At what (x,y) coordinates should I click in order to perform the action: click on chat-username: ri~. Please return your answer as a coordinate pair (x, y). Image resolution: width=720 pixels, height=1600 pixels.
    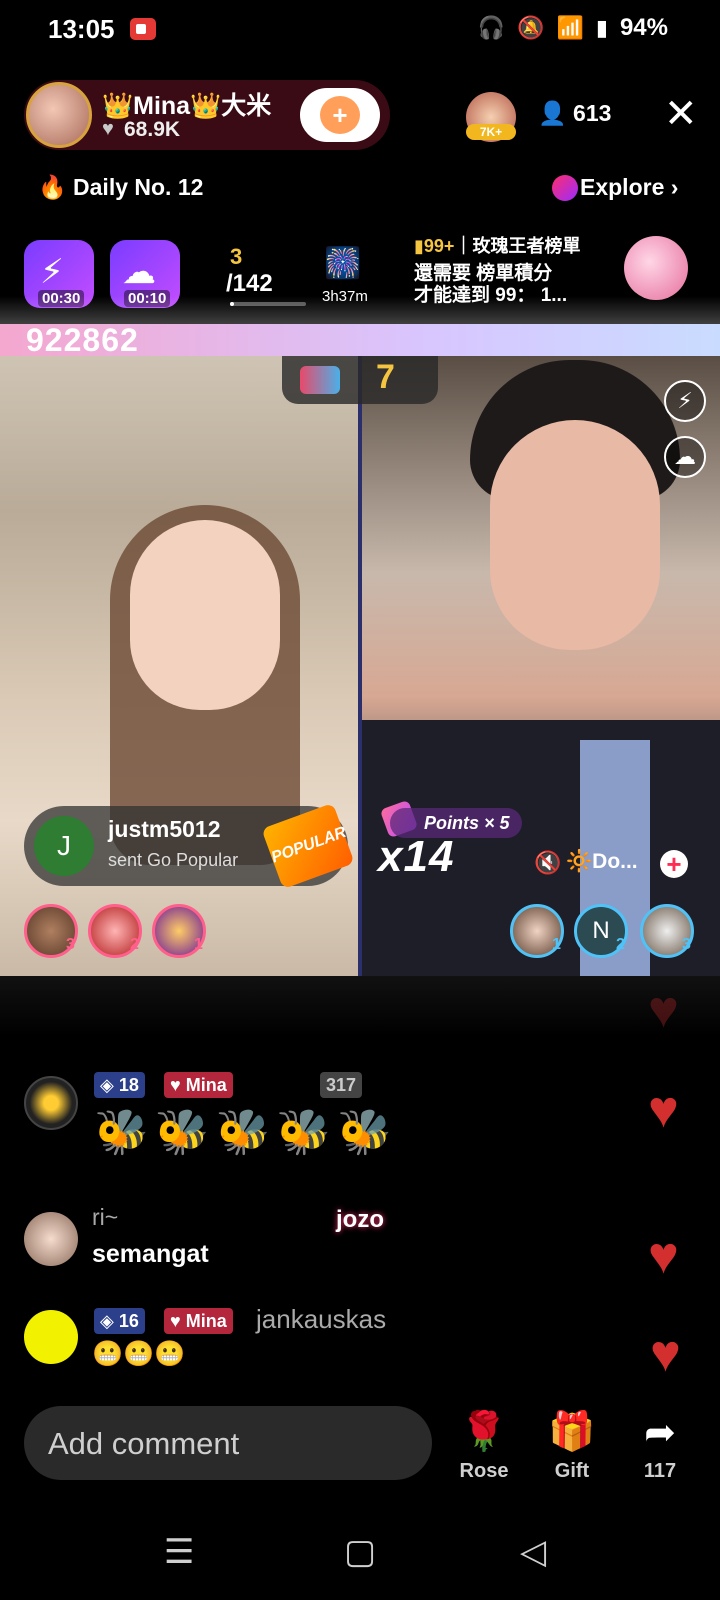
    Looking at the image, I should click on (105, 1217).